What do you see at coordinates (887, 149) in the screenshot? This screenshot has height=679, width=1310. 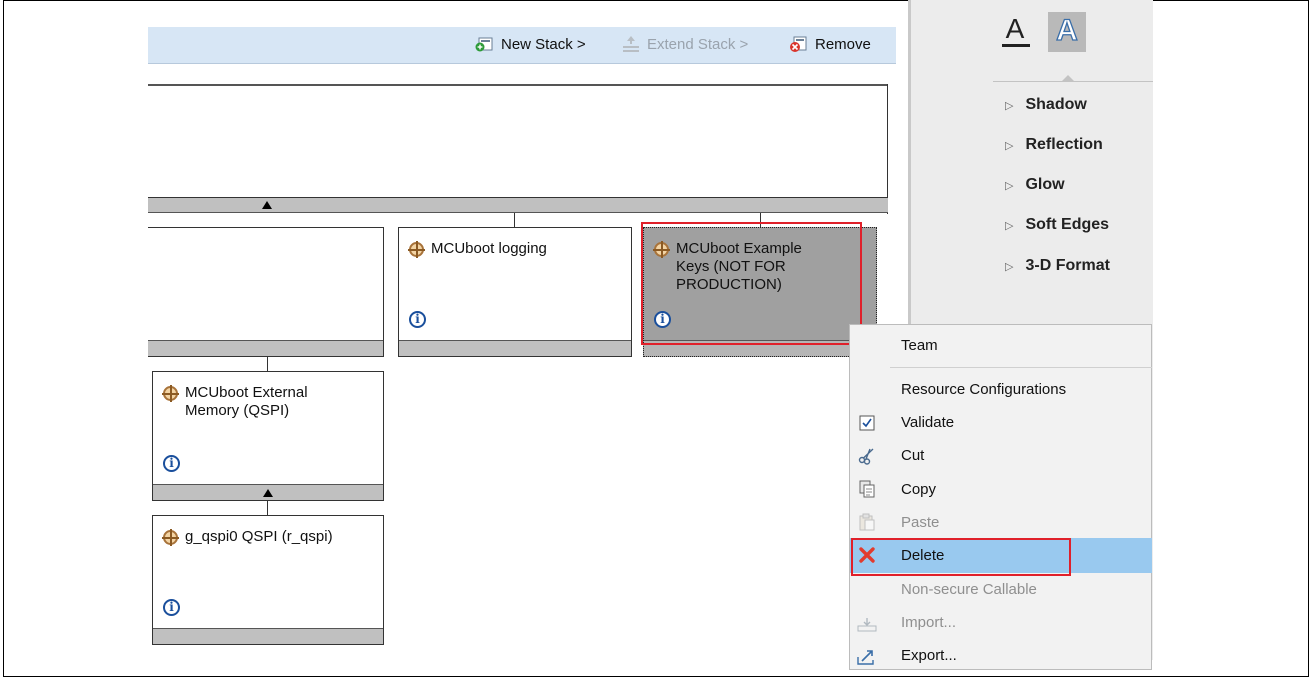 I see `canvas-right-edge` at bounding box center [887, 149].